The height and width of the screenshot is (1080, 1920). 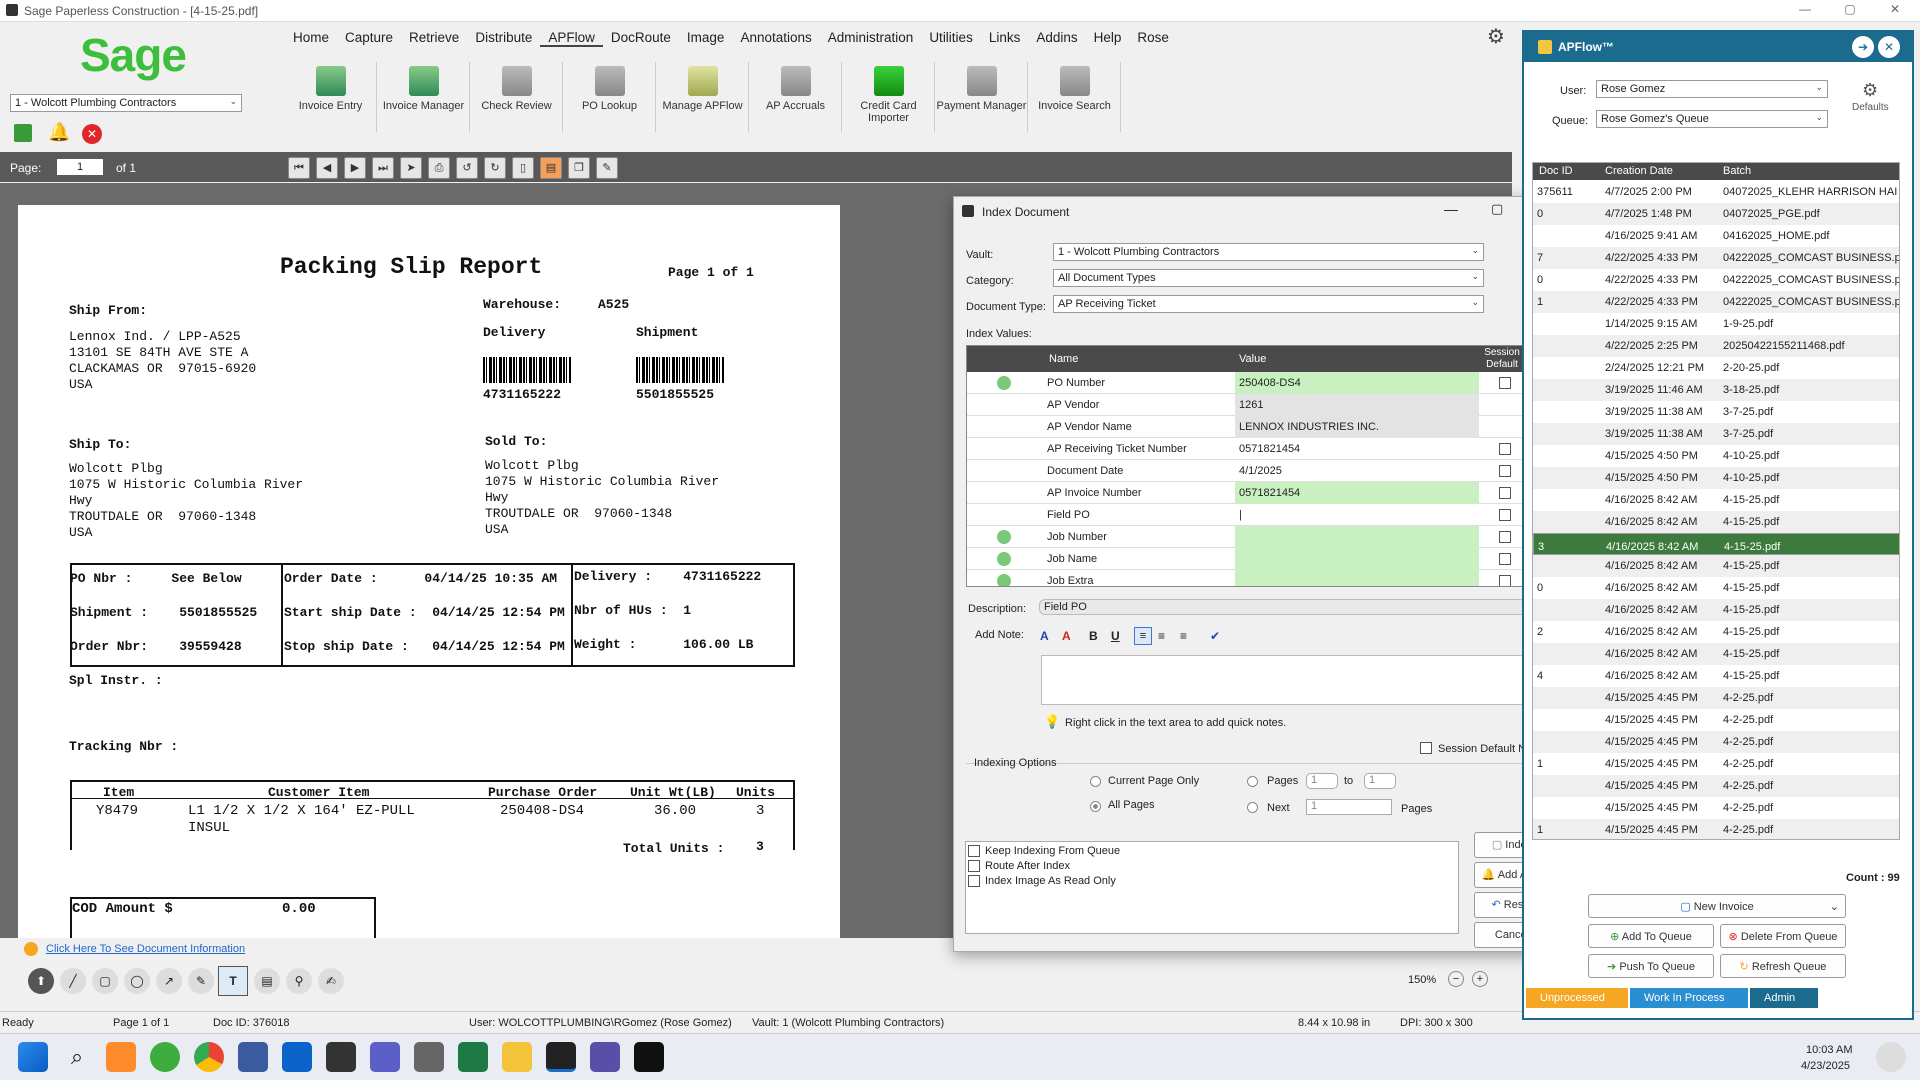 What do you see at coordinates (1252, 781) in the screenshot?
I see `pages-radio` at bounding box center [1252, 781].